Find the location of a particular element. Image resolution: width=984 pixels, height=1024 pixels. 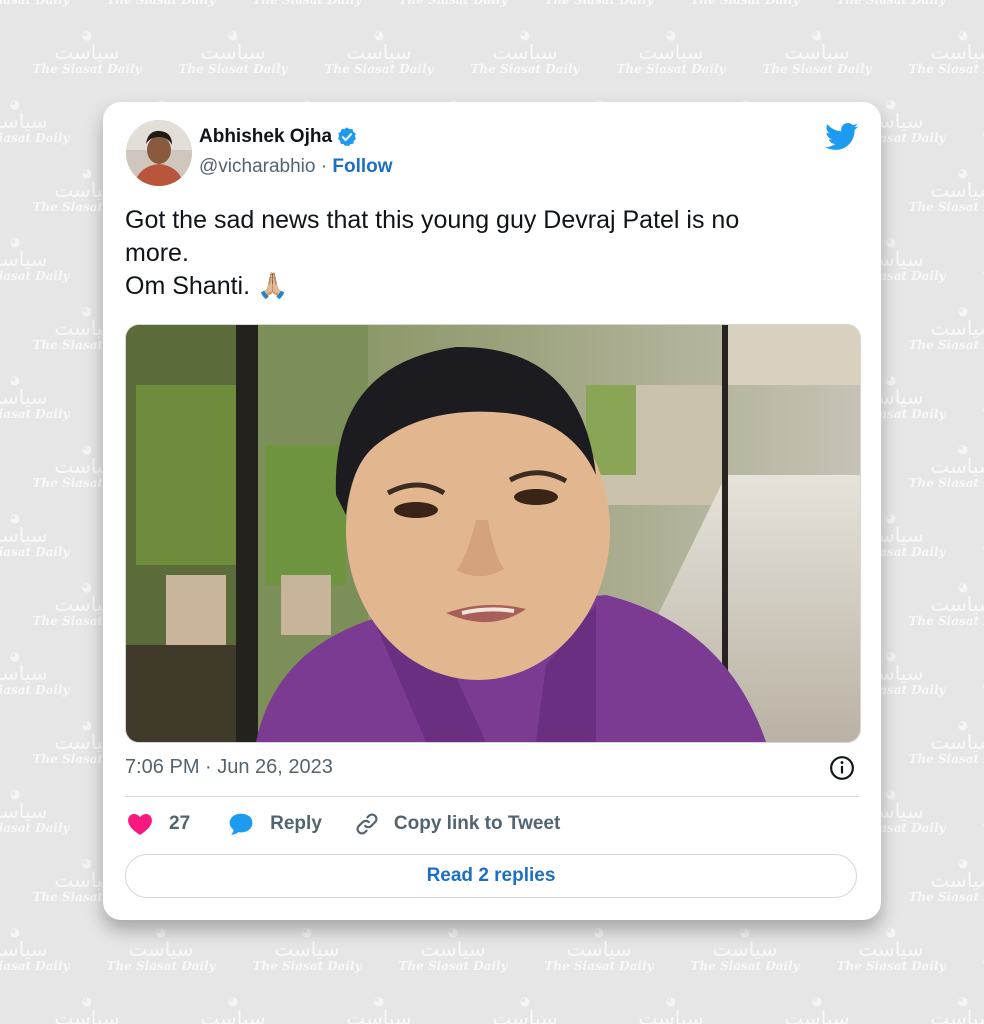

reply-label: Reply is located at coordinates (296, 823).